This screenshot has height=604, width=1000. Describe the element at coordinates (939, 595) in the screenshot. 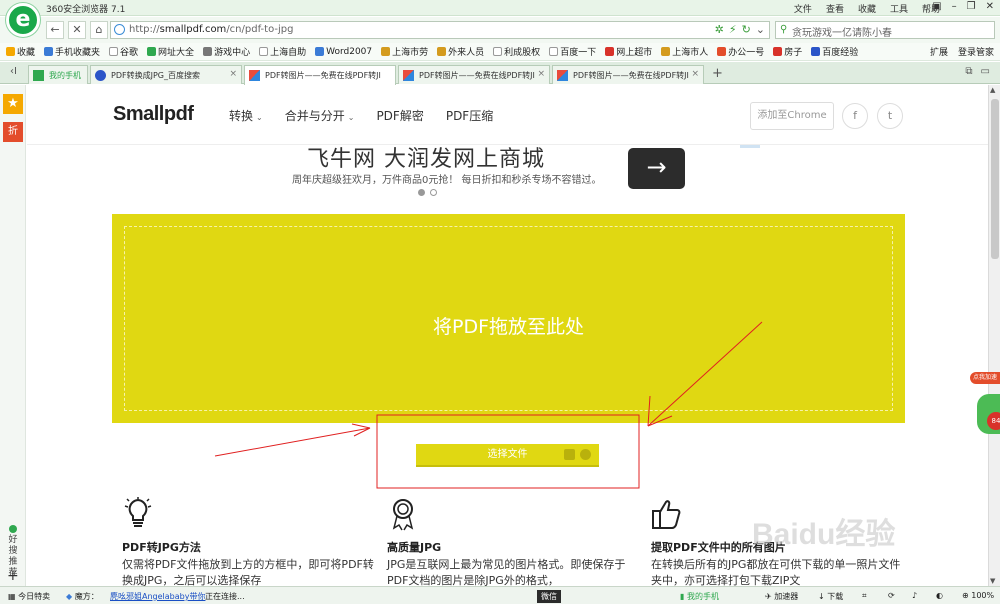

I see `privacy-icon: ◐` at that location.